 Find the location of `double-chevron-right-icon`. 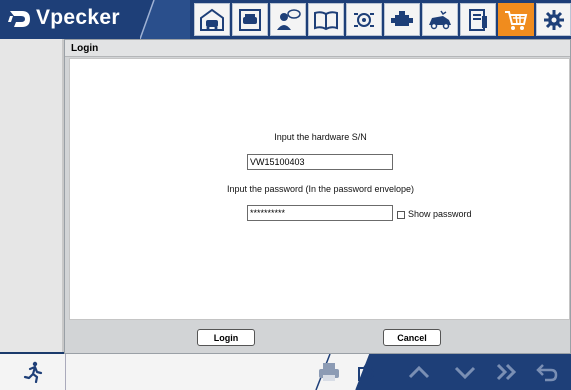

double-chevron-right-icon is located at coordinates (506, 372).